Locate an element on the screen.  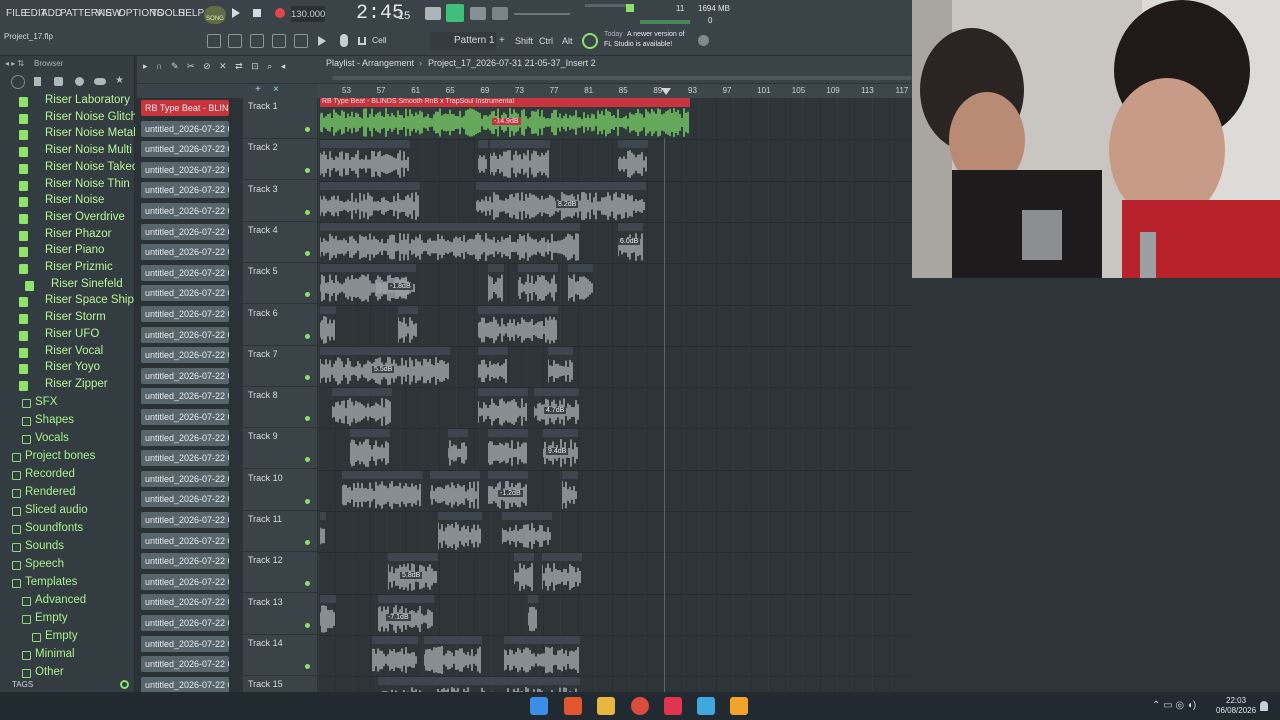
clock-time: 22:03 is located at coordinates (1236, 700).